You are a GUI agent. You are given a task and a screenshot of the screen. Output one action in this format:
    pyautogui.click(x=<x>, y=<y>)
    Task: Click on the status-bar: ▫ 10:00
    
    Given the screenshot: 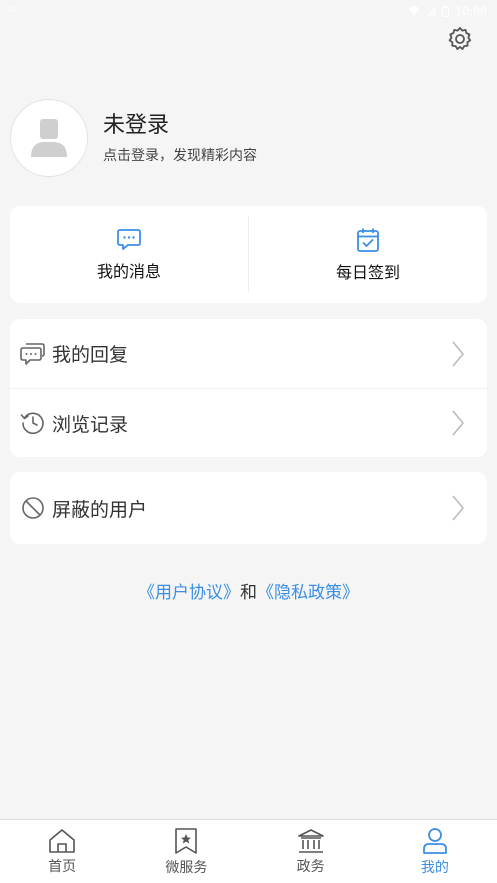 What is the action you would take?
    pyautogui.click(x=248, y=11)
    